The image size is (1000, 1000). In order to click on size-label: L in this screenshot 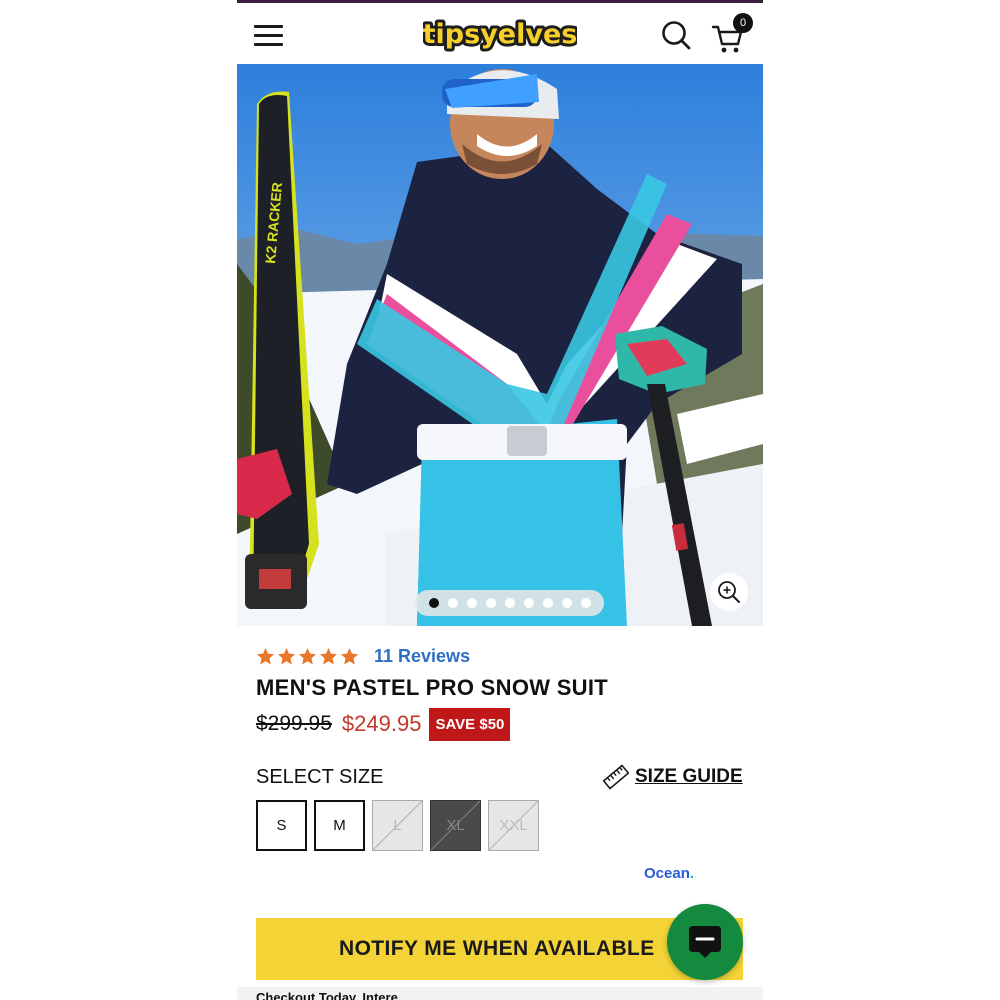, I will do `click(397, 825)`.